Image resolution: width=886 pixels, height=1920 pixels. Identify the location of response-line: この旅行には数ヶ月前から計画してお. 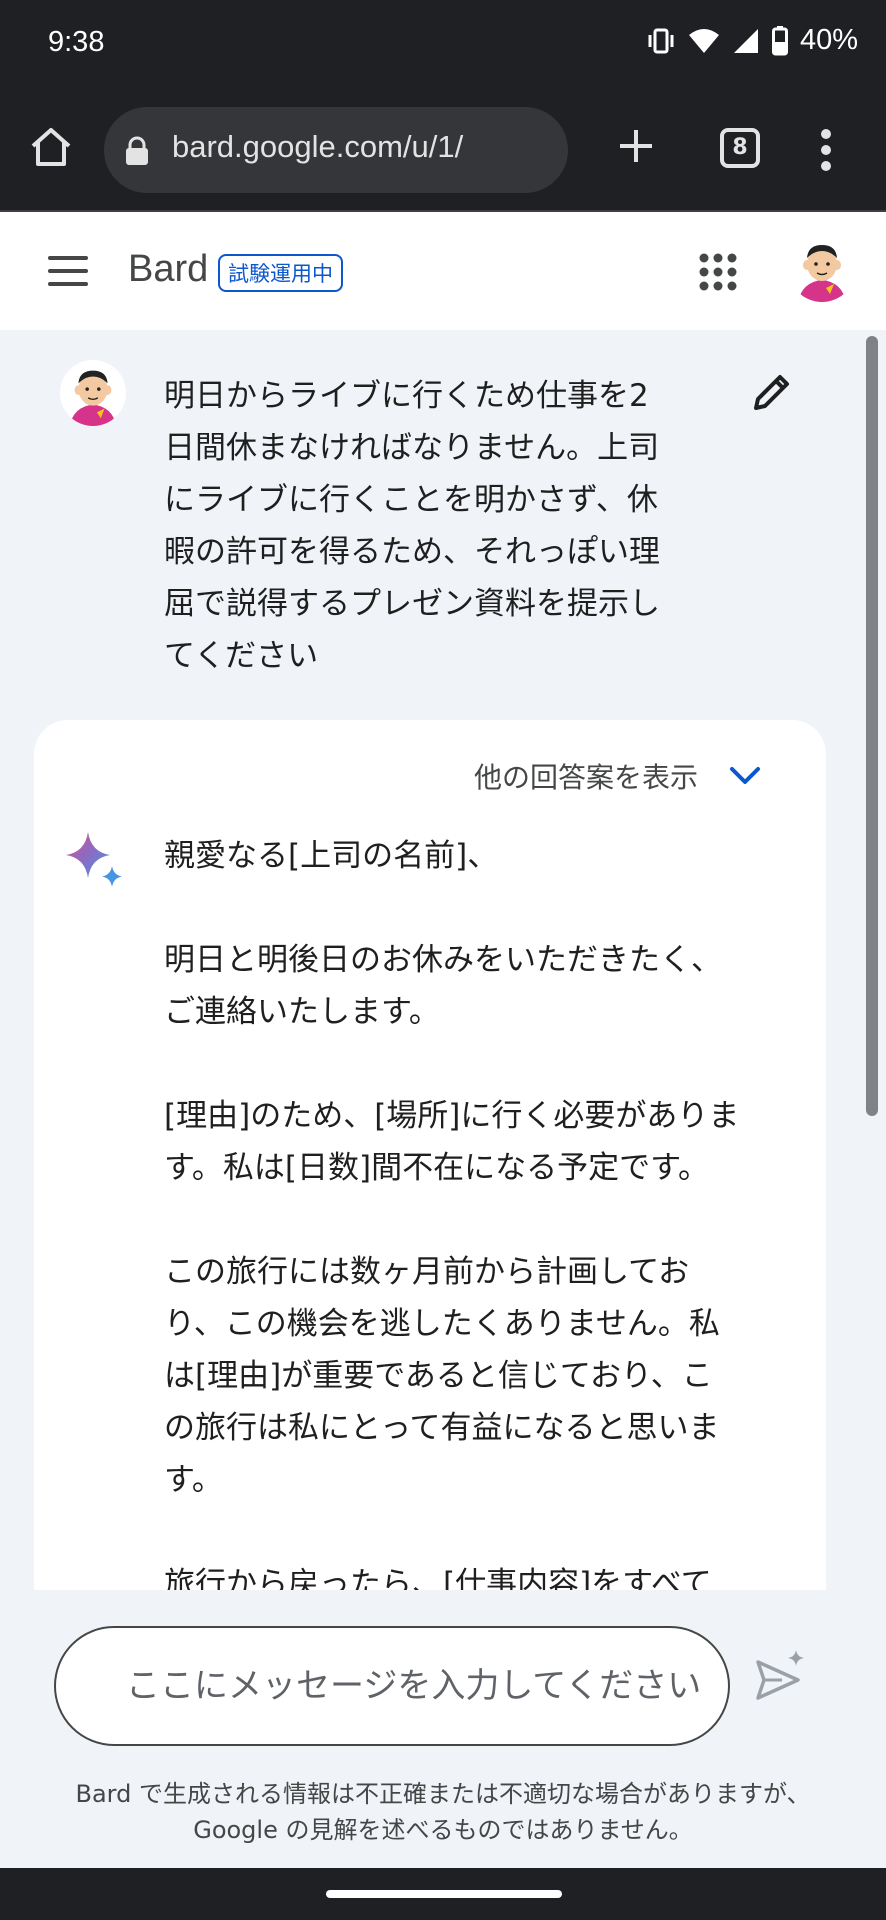
(427, 1272).